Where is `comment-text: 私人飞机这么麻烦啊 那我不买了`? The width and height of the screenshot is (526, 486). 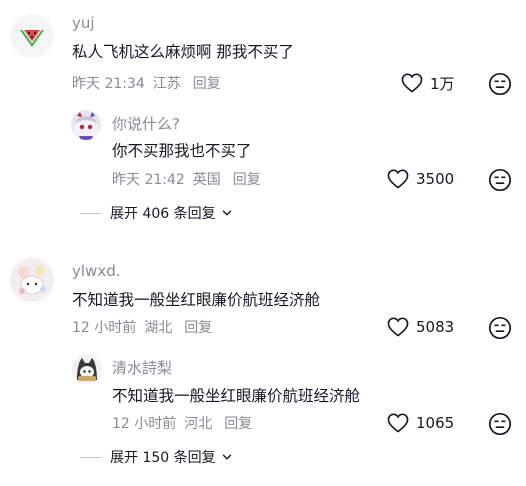
comment-text: 私人飞机这么麻烦啊 那我不买了 is located at coordinates (183, 52).